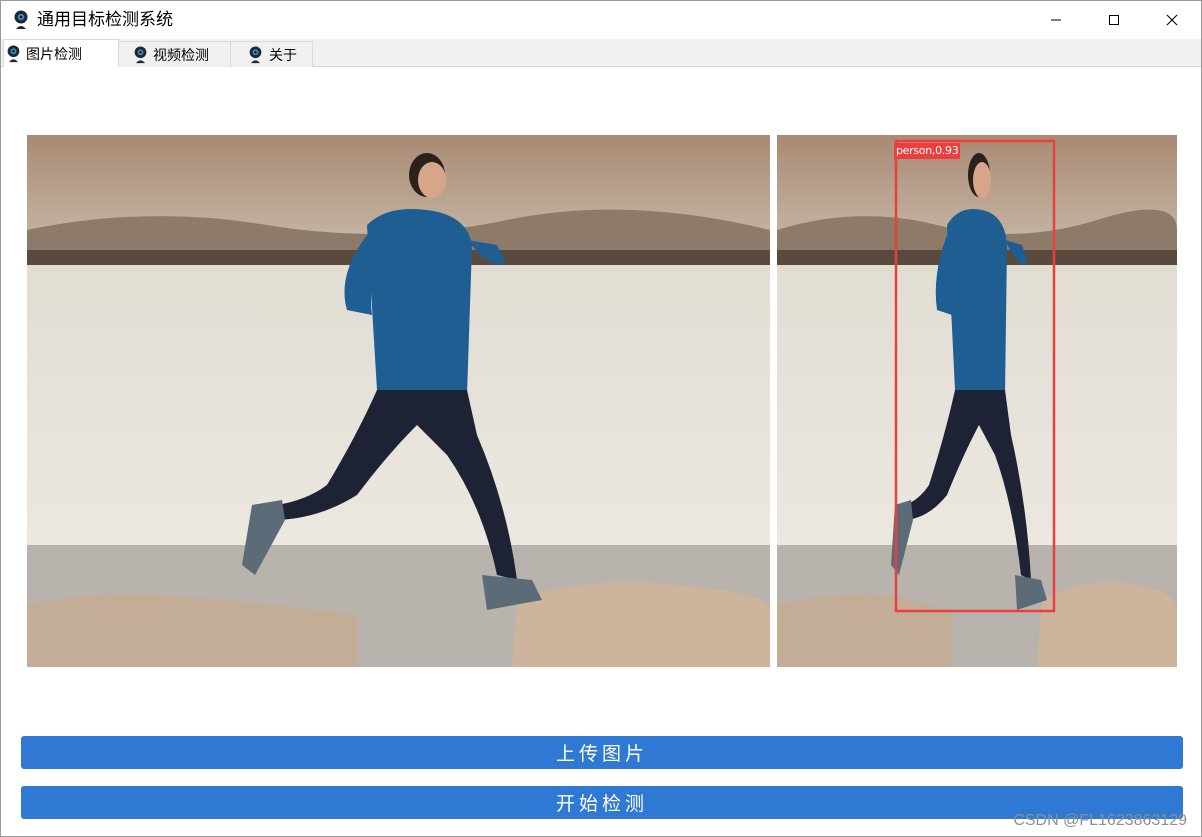 Image resolution: width=1202 pixels, height=837 pixels. Describe the element at coordinates (181, 55) in the screenshot. I see `tab-label: 视频检测` at that location.